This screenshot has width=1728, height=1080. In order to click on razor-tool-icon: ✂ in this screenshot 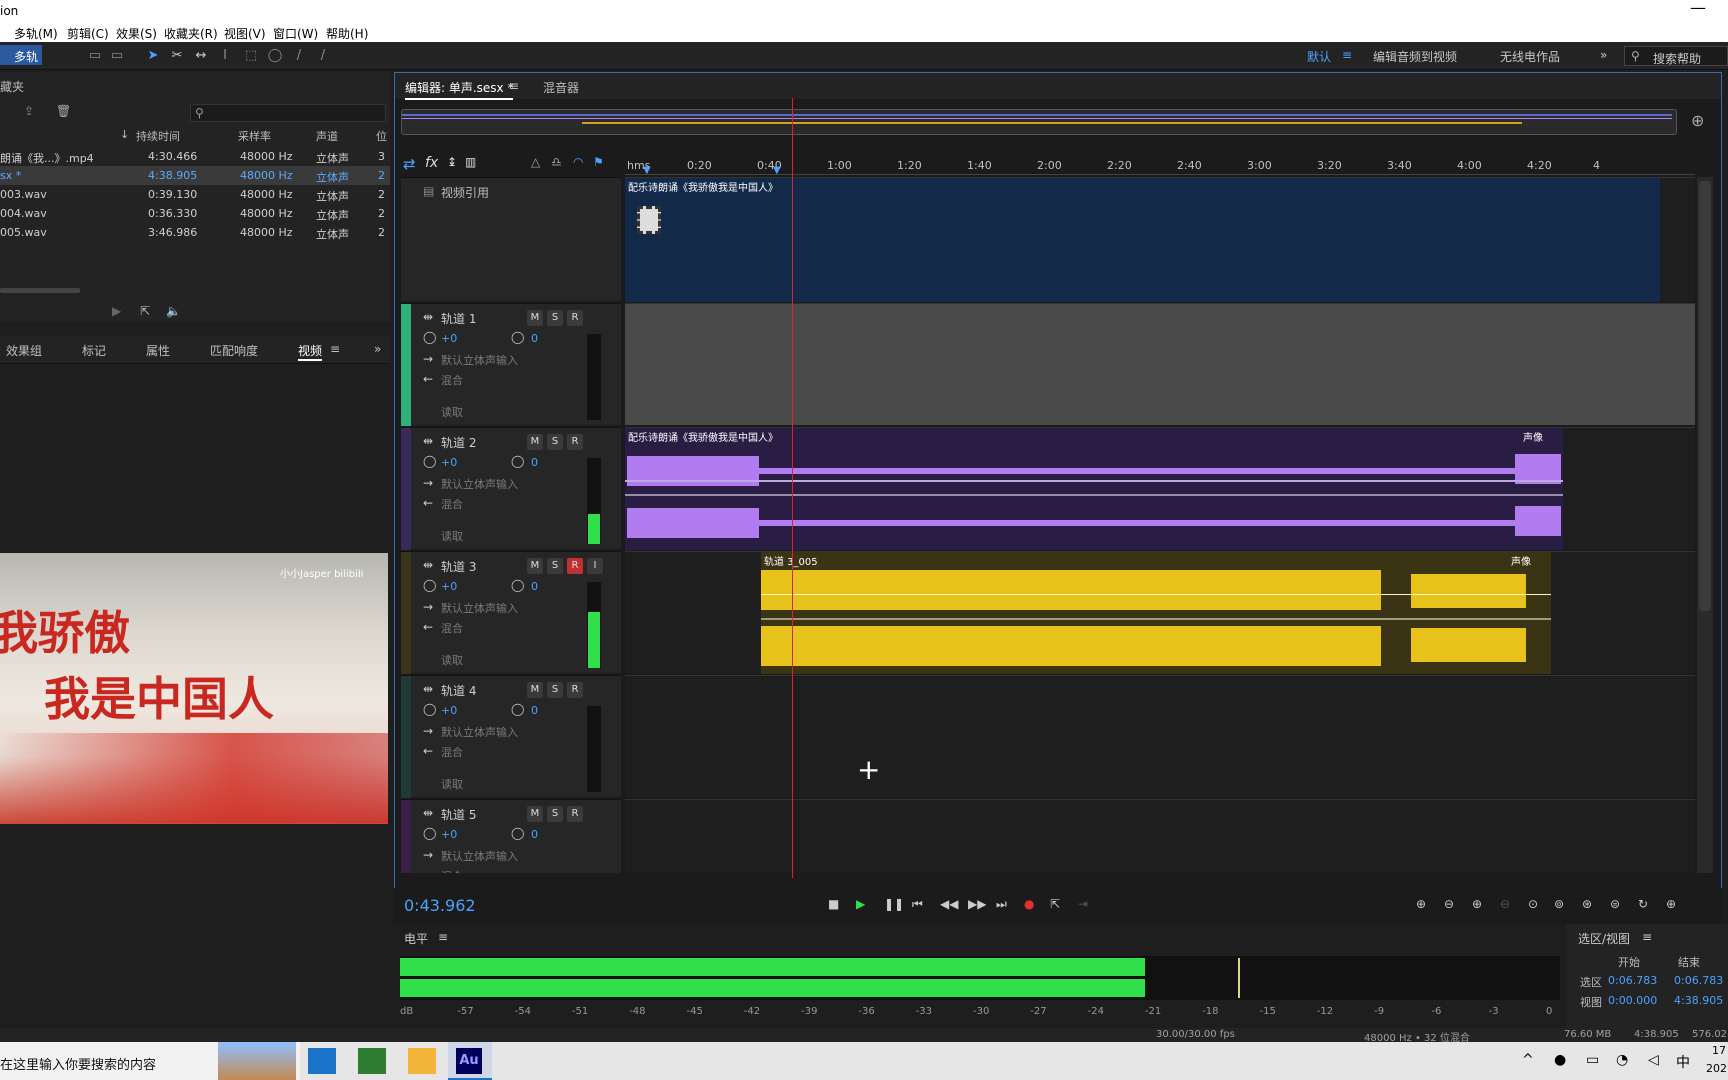, I will do `click(177, 56)`.